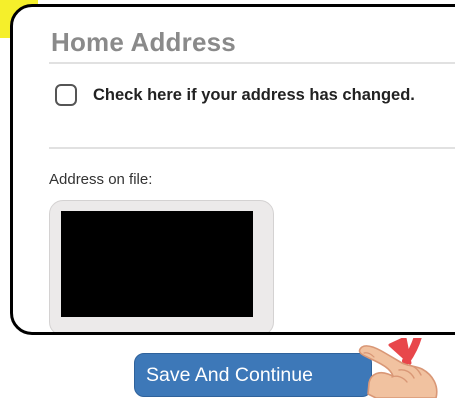  I want to click on section-divider, so click(252, 63).